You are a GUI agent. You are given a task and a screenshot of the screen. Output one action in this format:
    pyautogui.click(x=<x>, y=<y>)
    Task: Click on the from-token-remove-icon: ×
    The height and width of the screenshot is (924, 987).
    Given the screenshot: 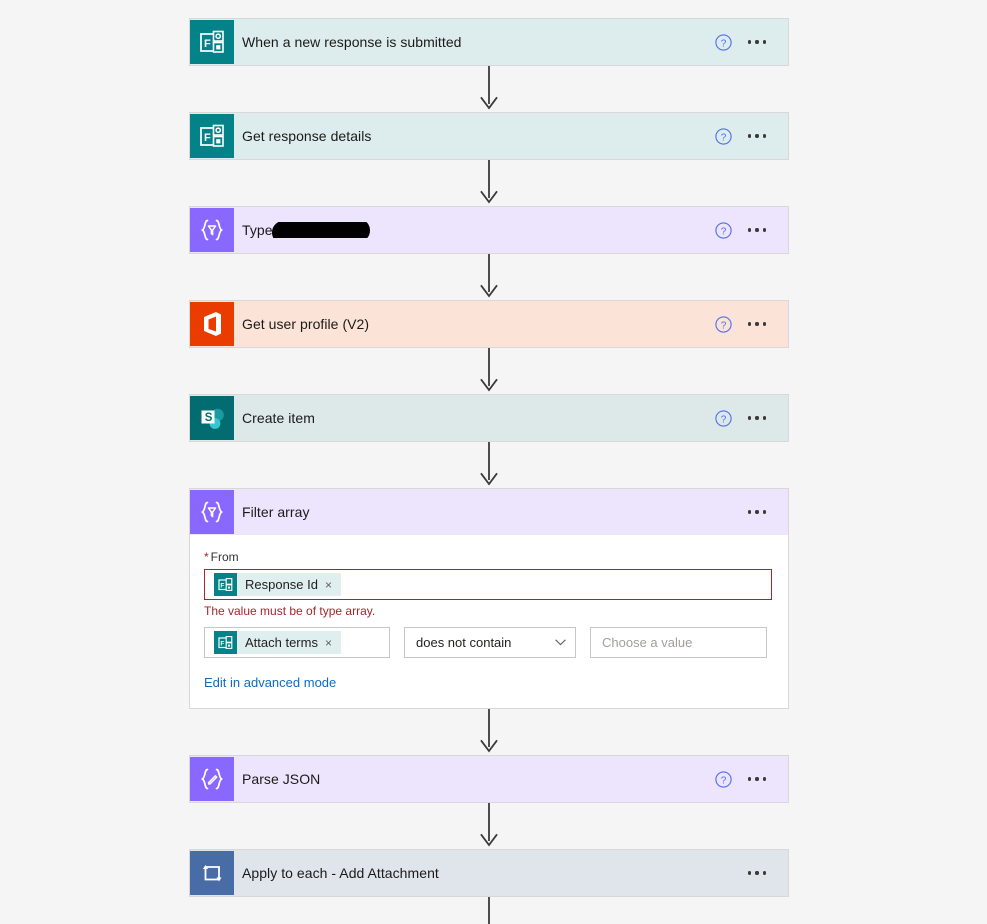 What is the action you would take?
    pyautogui.click(x=328, y=585)
    